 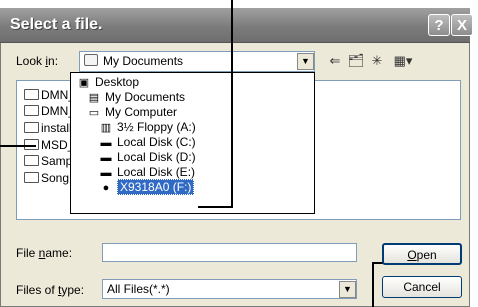 I want to click on look-in-dropdown-button: ▼, so click(x=305, y=61).